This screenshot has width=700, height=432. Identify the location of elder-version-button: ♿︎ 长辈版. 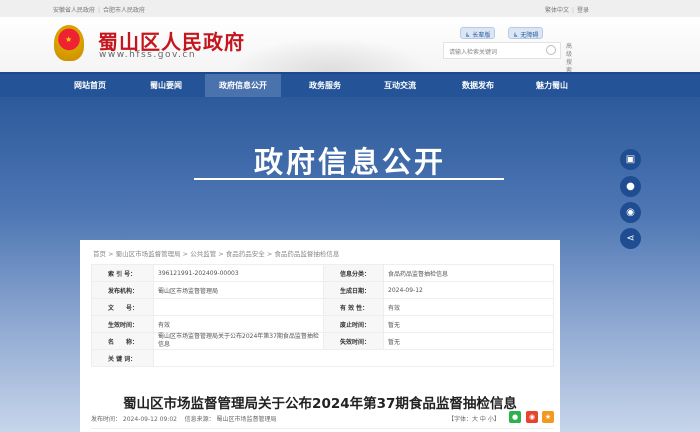
(478, 33).